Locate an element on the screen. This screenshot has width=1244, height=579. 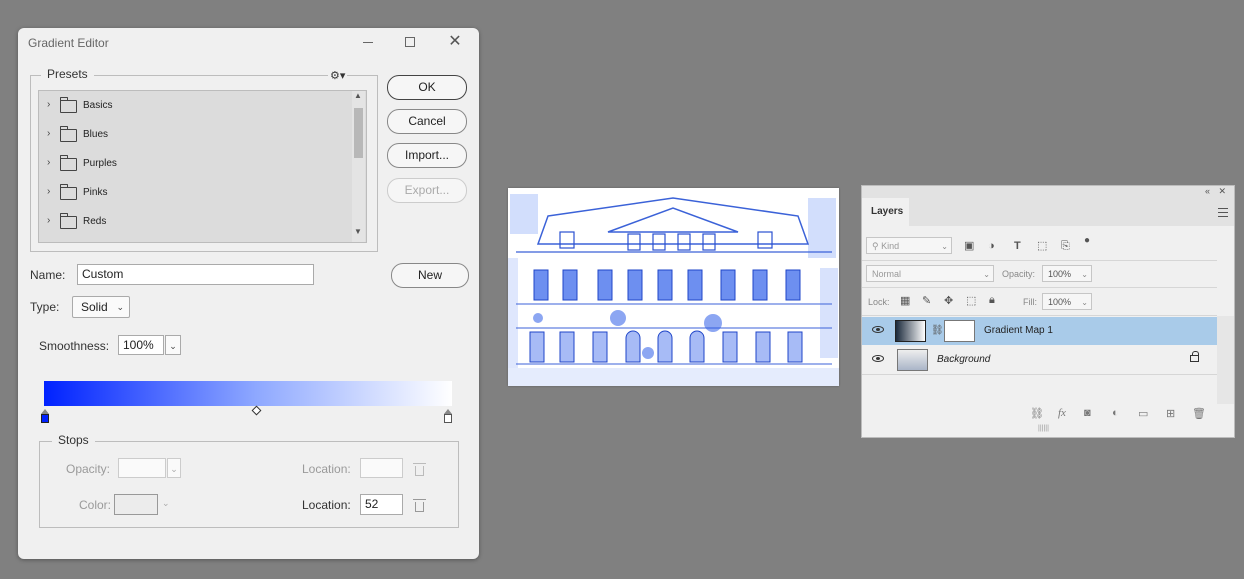
type-select: Solid ⌄ is located at coordinates (101, 307).